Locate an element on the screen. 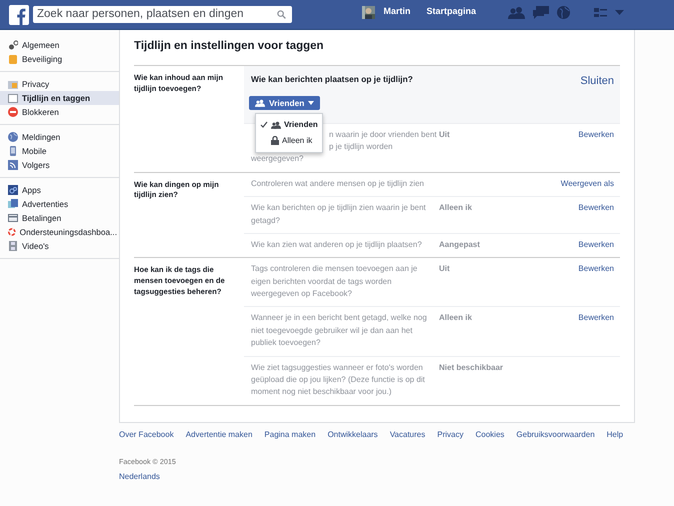 The image size is (674, 506). messages-icon is located at coordinates (541, 12).